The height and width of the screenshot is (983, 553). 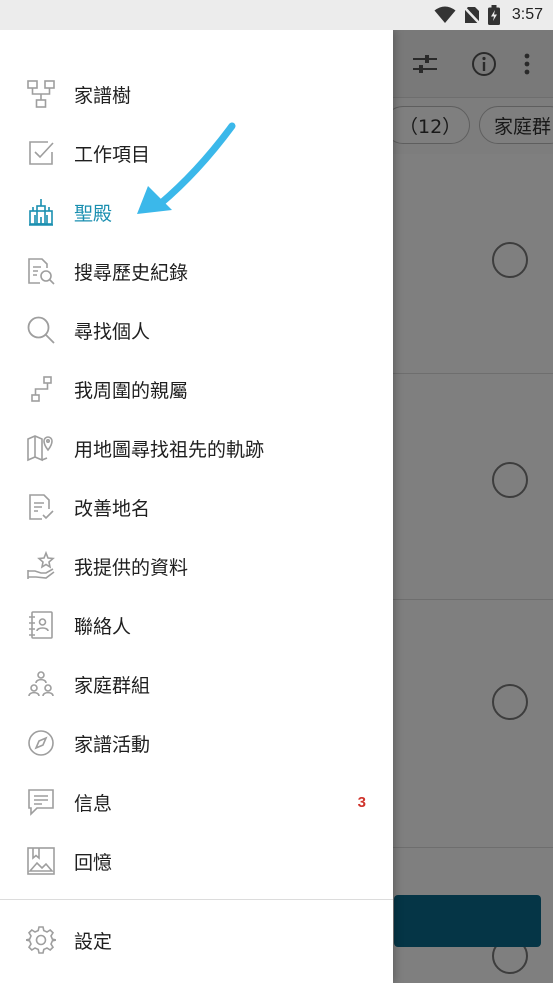 What do you see at coordinates (41, 153) in the screenshot?
I see `task-check-icon` at bounding box center [41, 153].